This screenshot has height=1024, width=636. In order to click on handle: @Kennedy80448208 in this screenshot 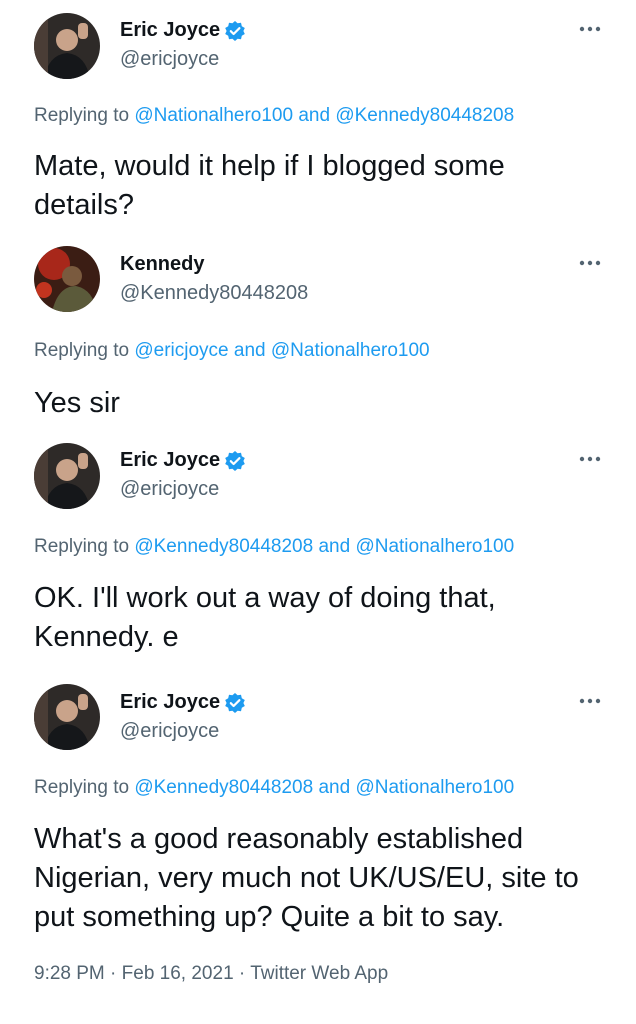, I will do `click(214, 293)`.